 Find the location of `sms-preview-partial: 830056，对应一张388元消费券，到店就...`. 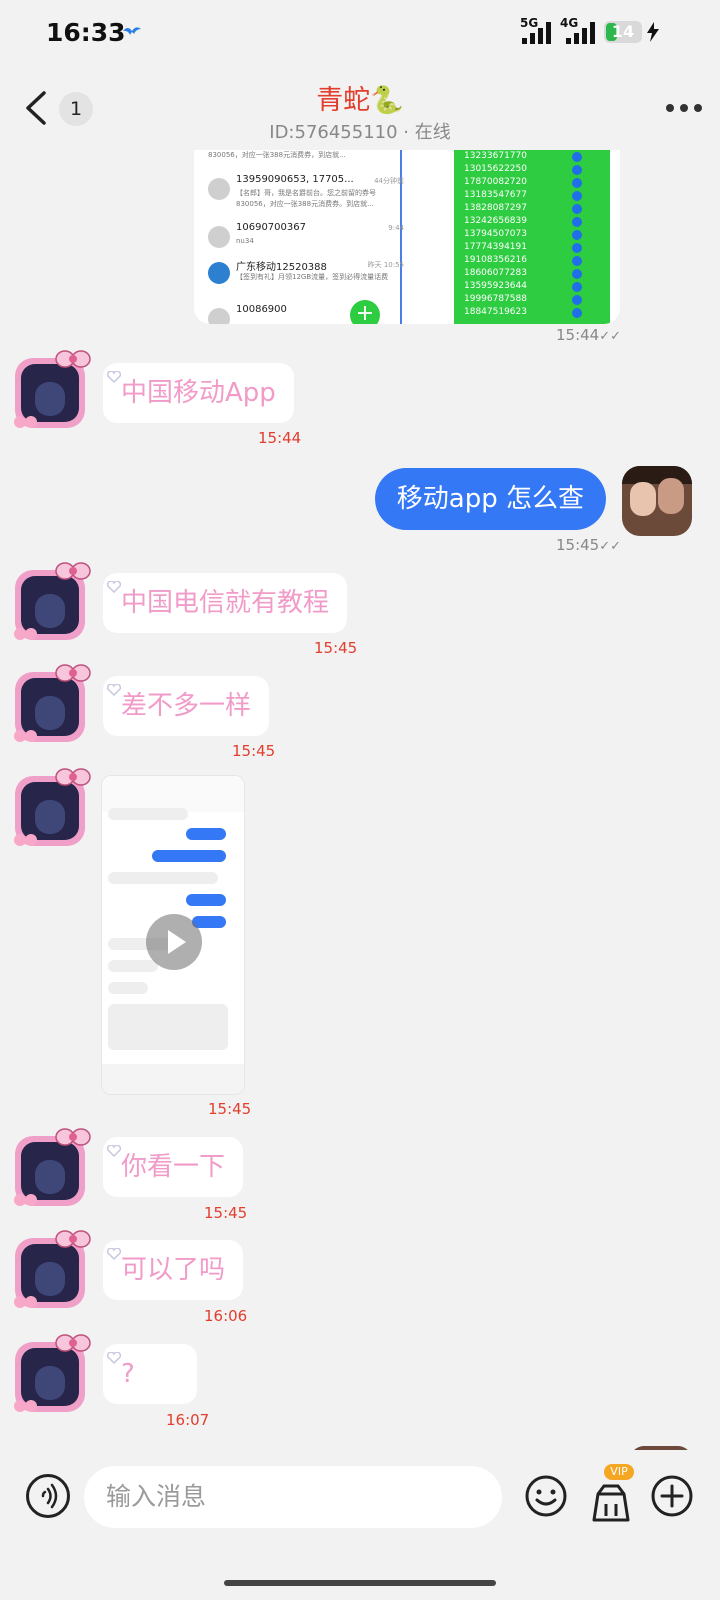

sms-preview-partial: 830056，对应一张388元消费券，到店就... is located at coordinates (277, 155).